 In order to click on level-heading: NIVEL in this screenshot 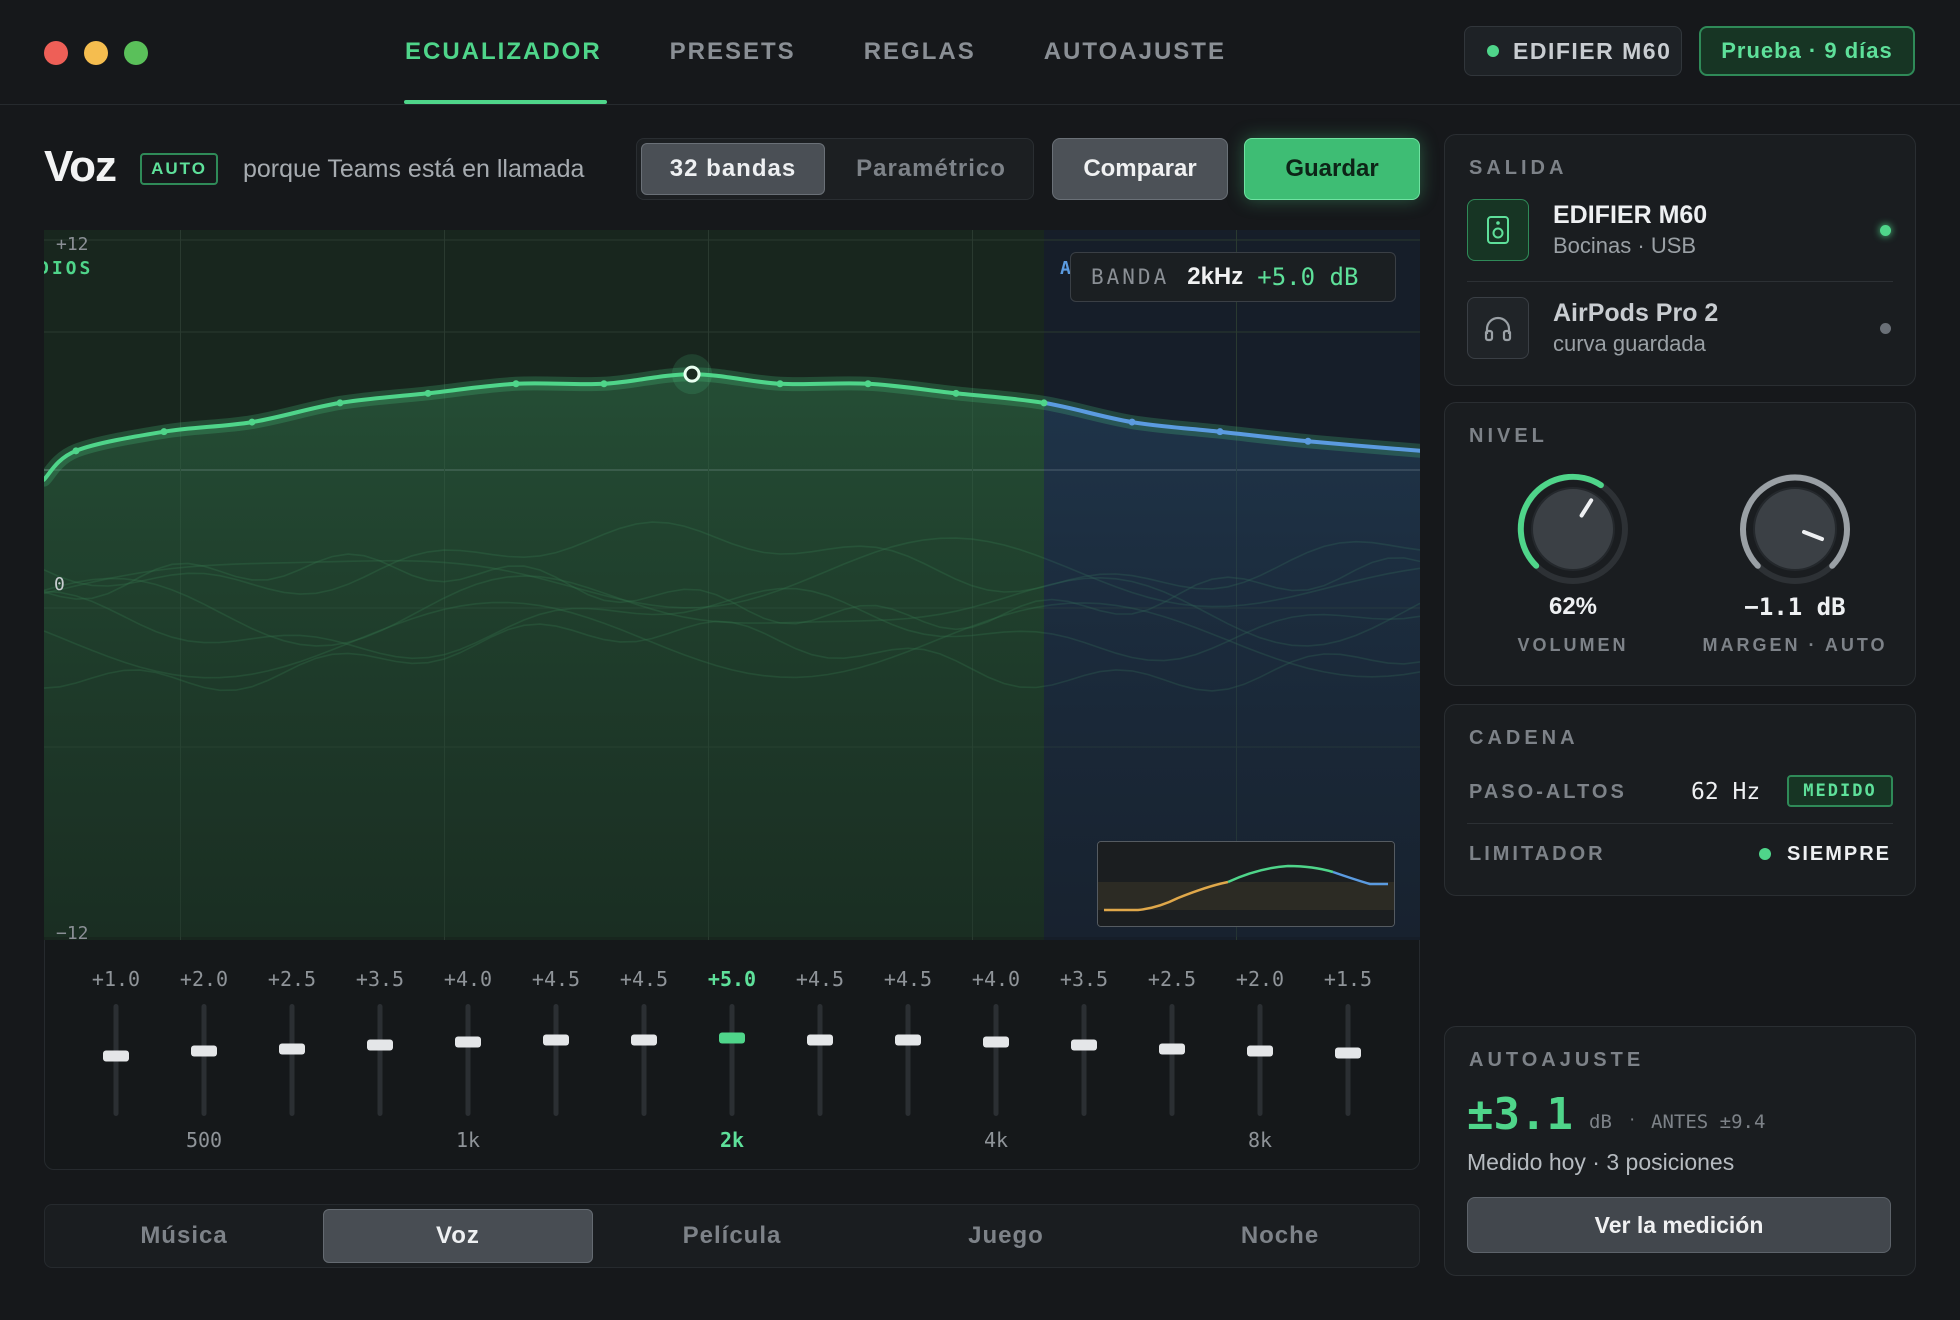, I will do `click(1508, 436)`.